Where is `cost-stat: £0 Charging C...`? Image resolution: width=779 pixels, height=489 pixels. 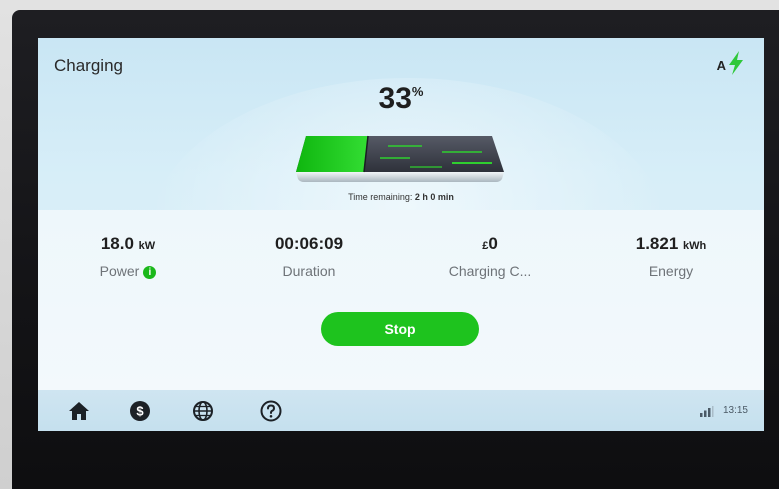 cost-stat: £0 Charging C... is located at coordinates (490, 256).